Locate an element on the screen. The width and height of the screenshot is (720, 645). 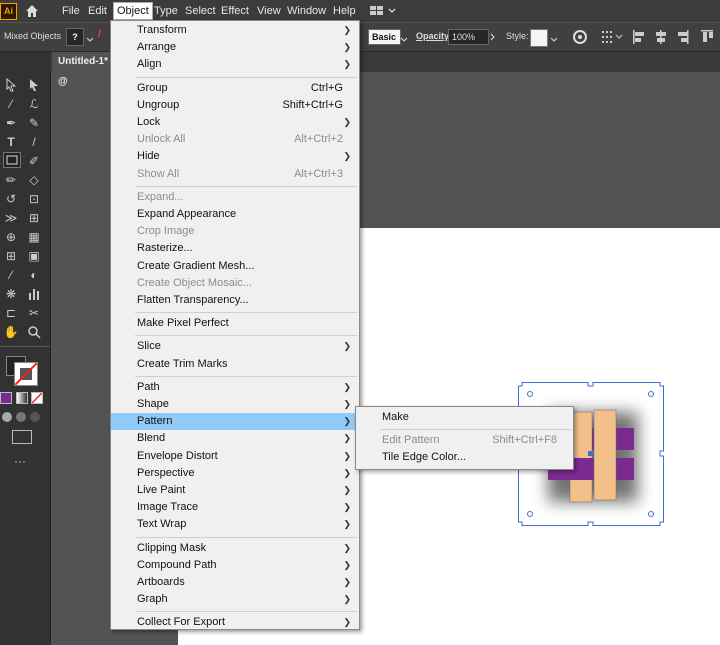
menu-item-make: Make is located at coordinates (464, 417).